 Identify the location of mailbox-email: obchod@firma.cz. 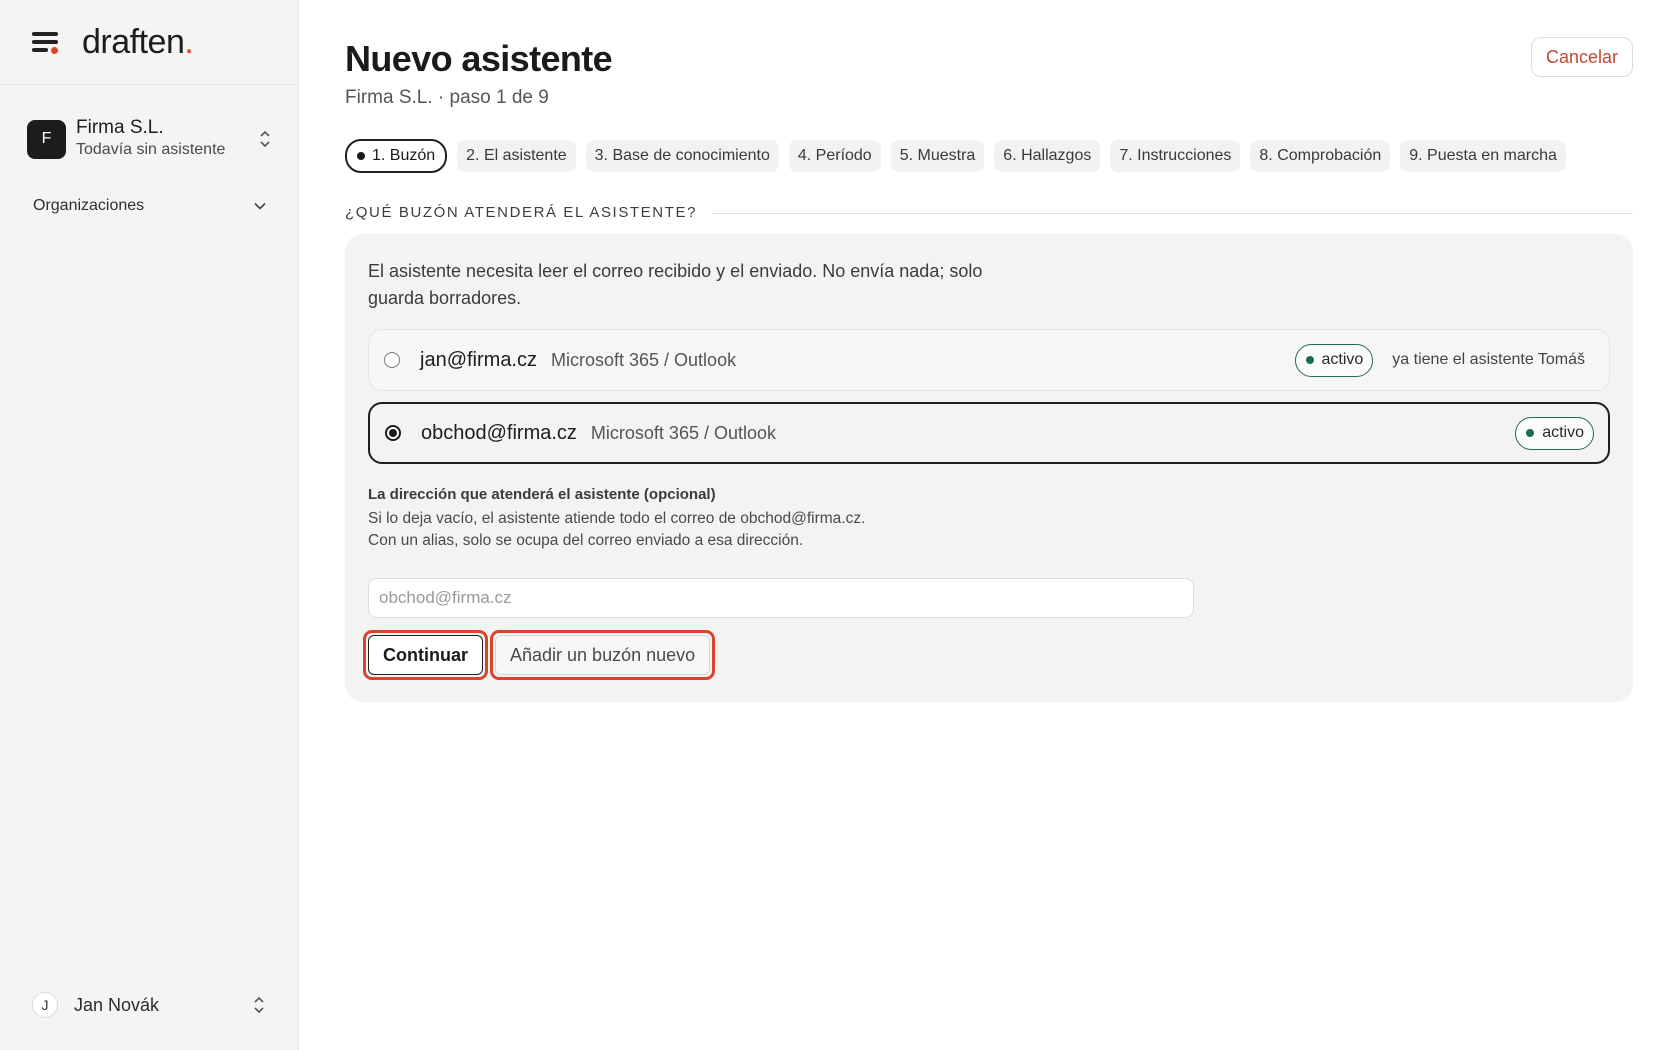
(499, 432).